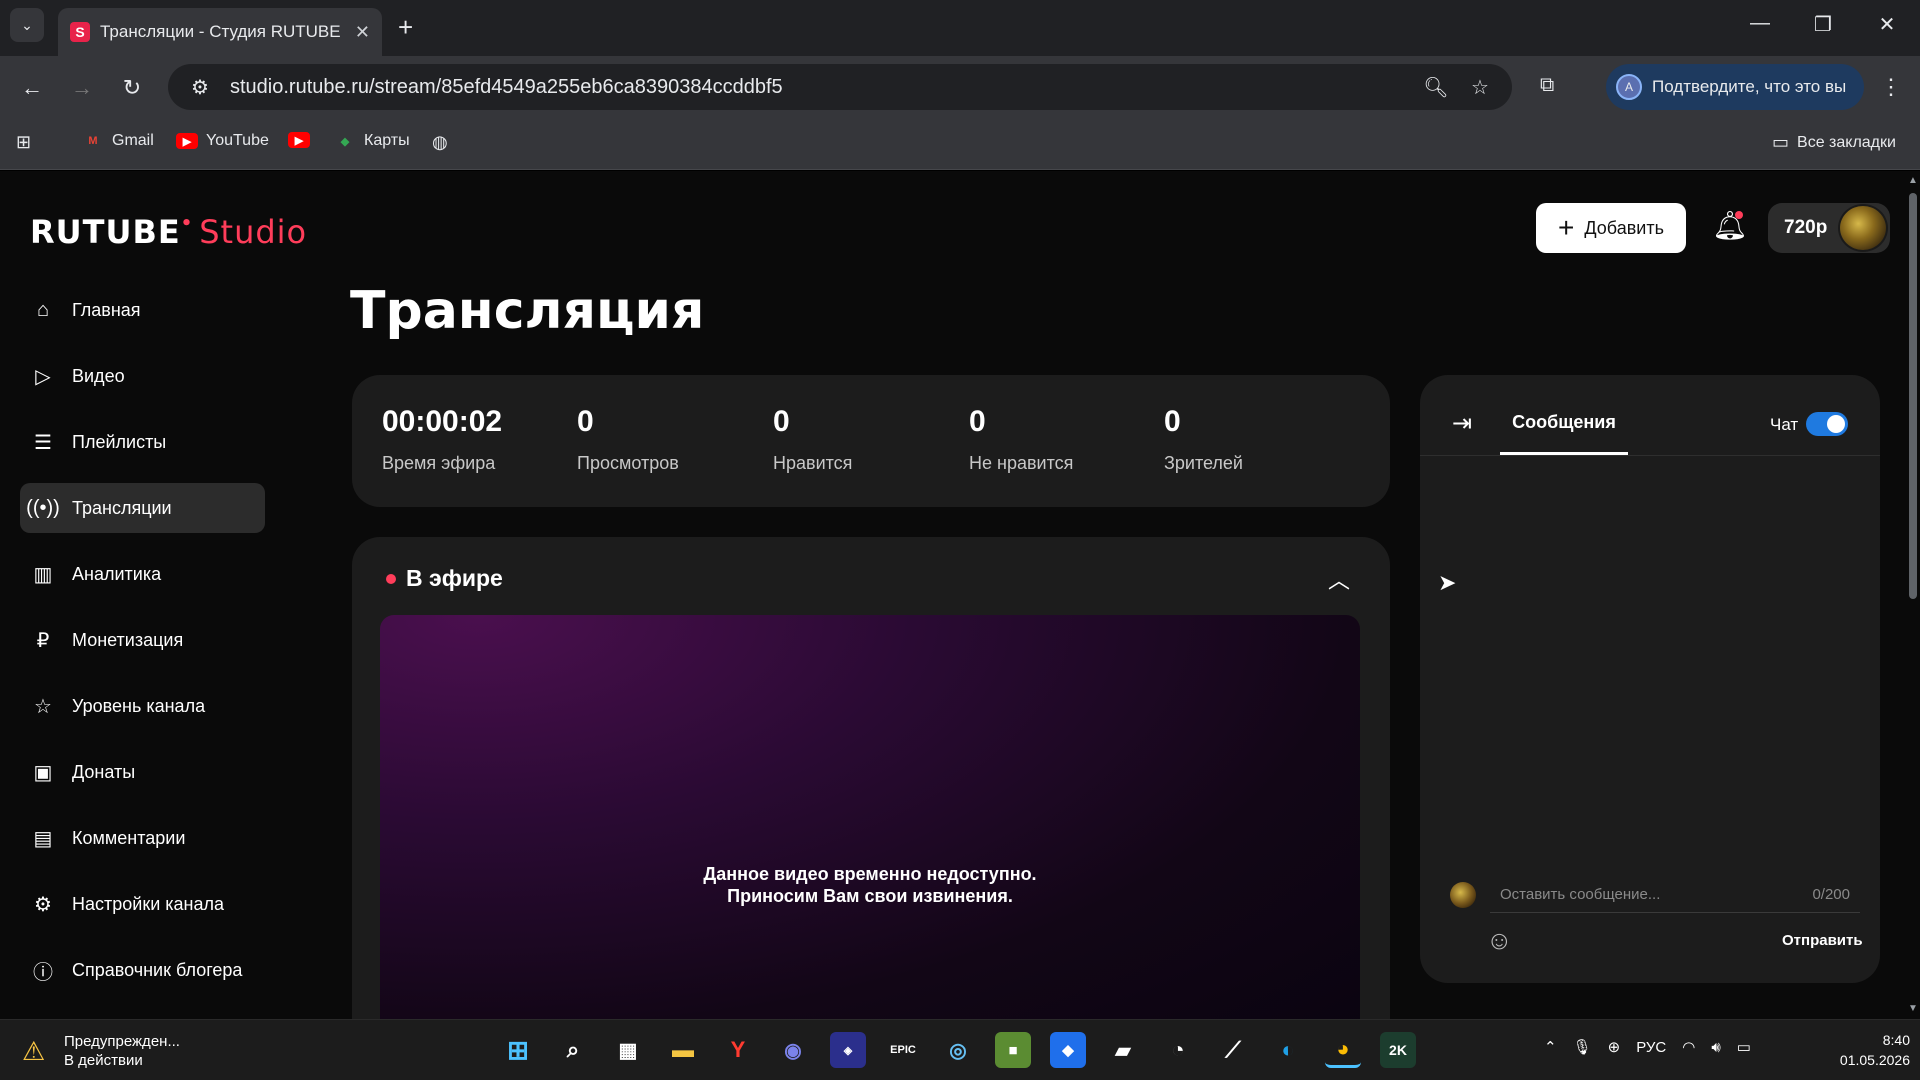  I want to click on plus-icon: +, so click(1566, 227).